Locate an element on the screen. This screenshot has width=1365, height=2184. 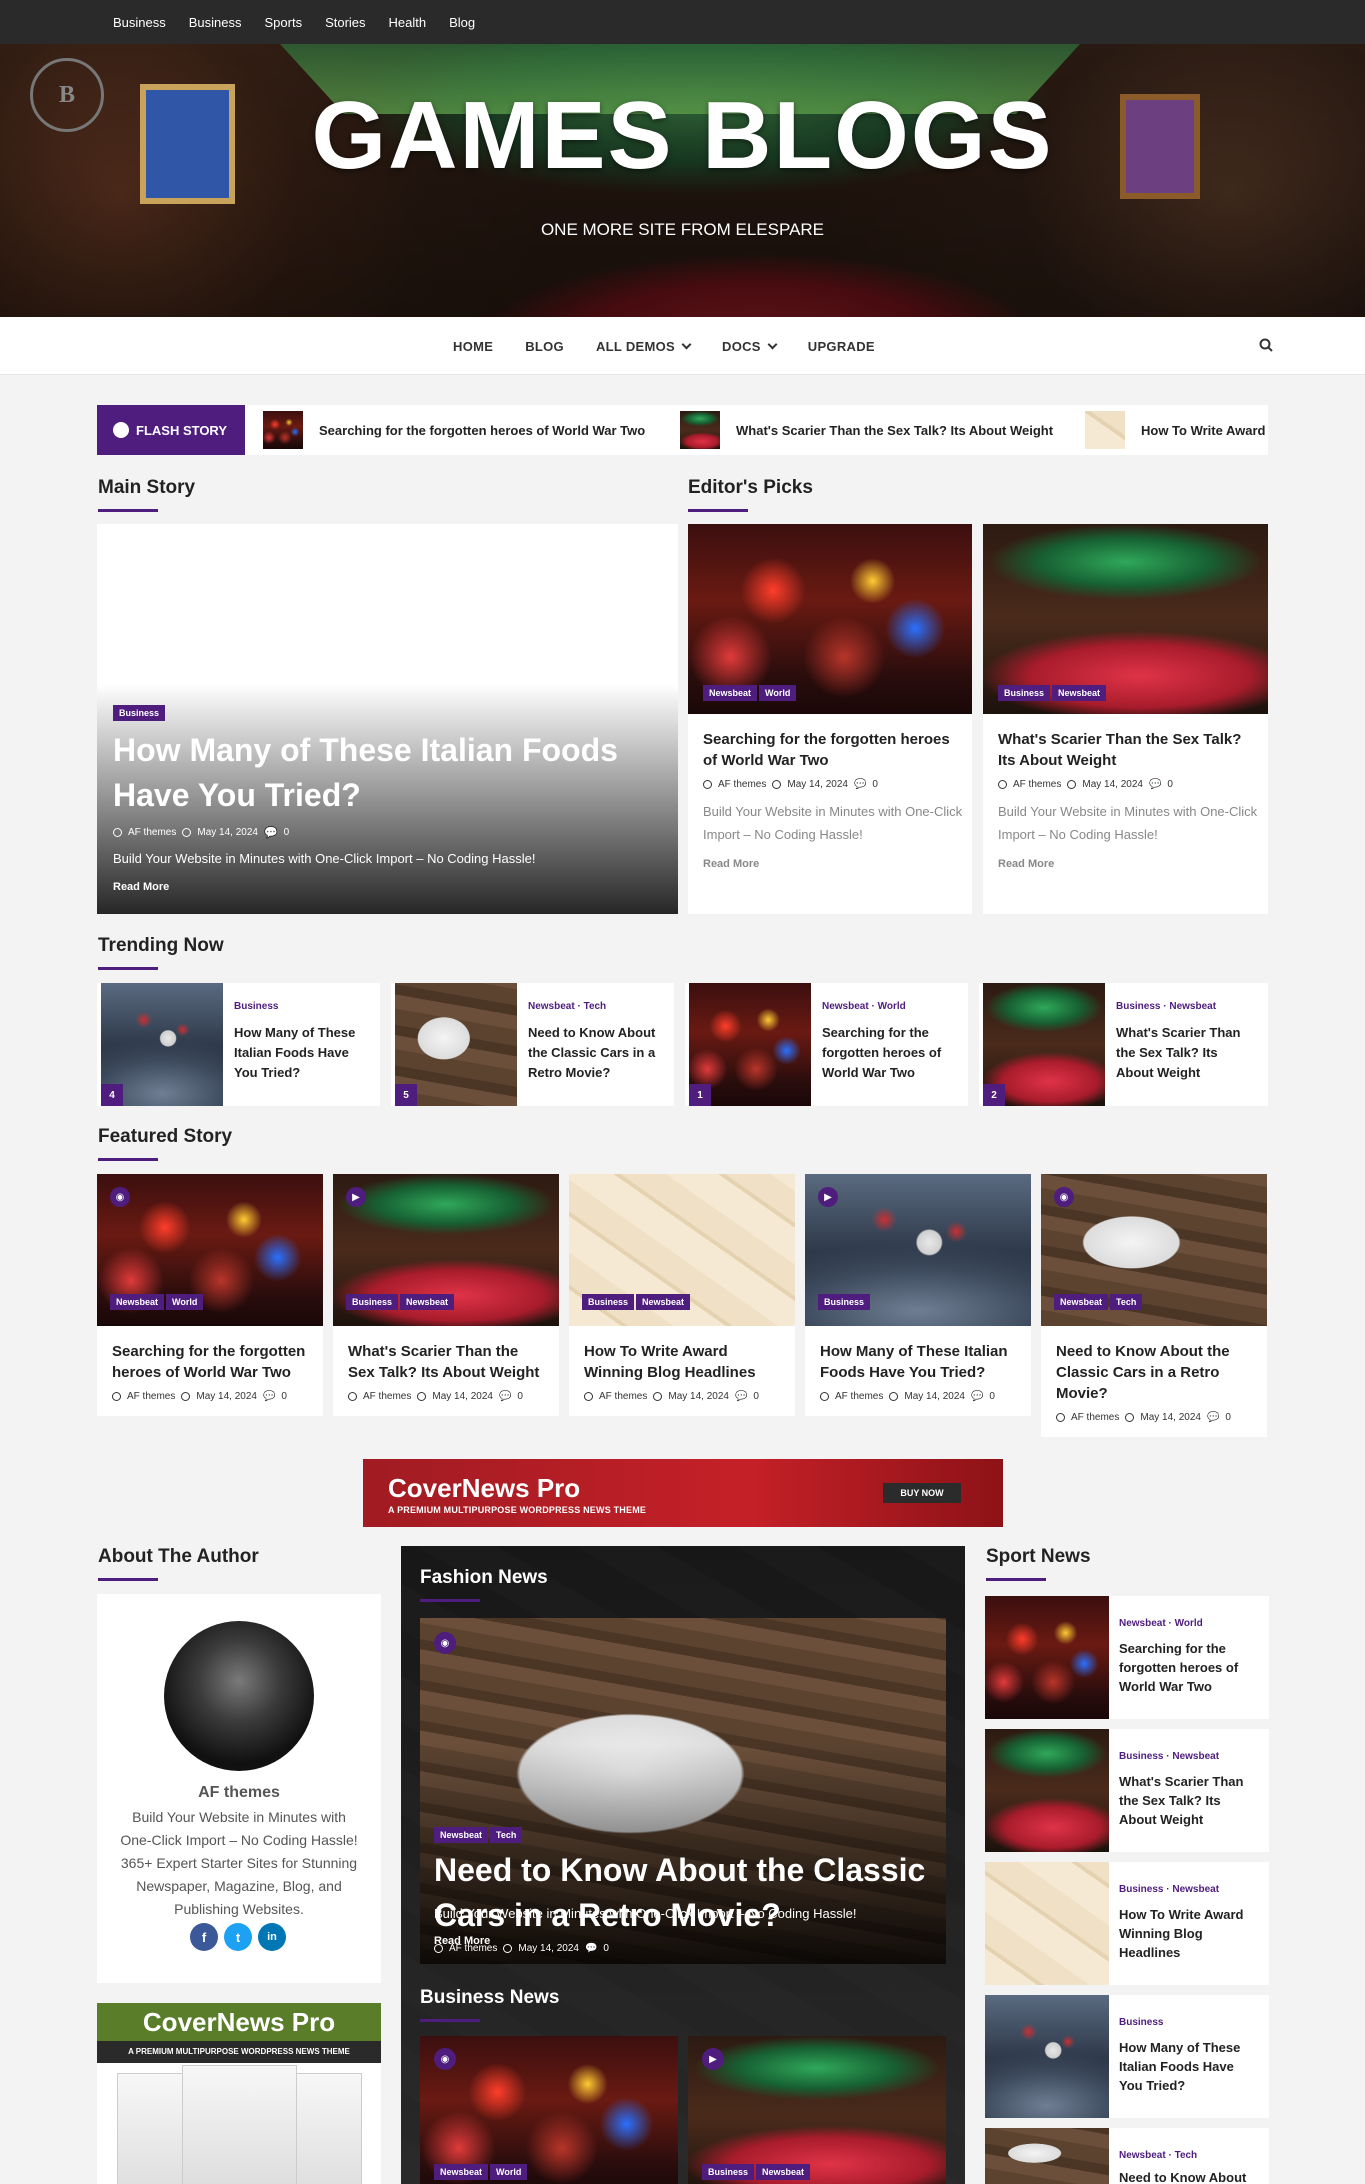
top-menu-item: Health is located at coordinates (408, 22).